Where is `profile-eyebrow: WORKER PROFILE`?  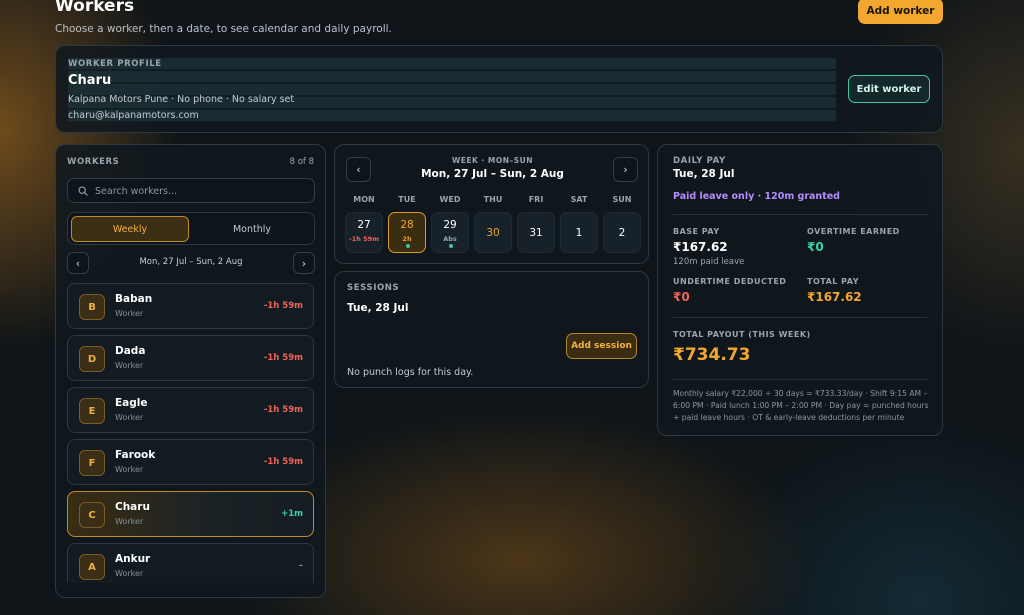 profile-eyebrow: WORKER PROFILE is located at coordinates (115, 64).